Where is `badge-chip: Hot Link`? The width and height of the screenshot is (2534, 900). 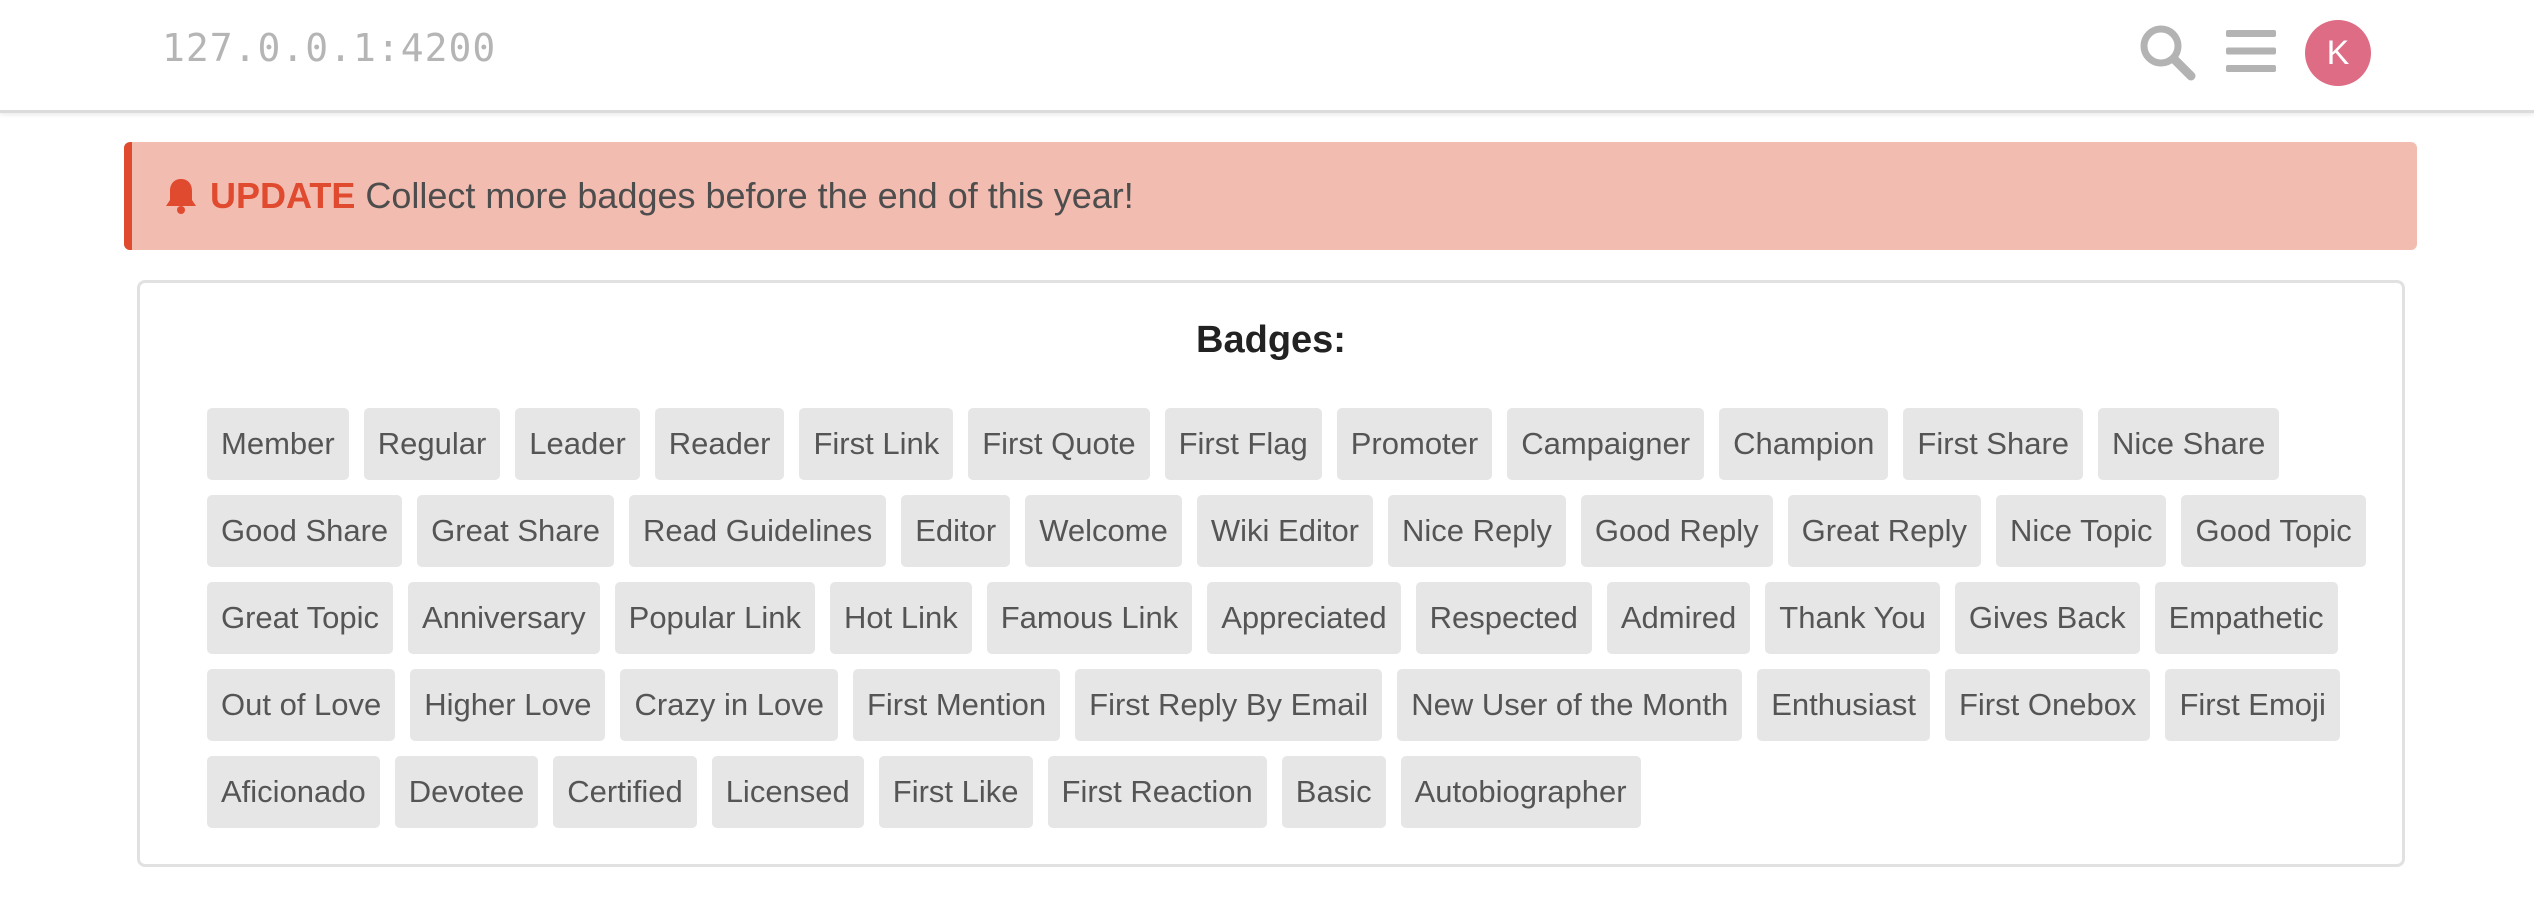
badge-chip: Hot Link is located at coordinates (900, 618).